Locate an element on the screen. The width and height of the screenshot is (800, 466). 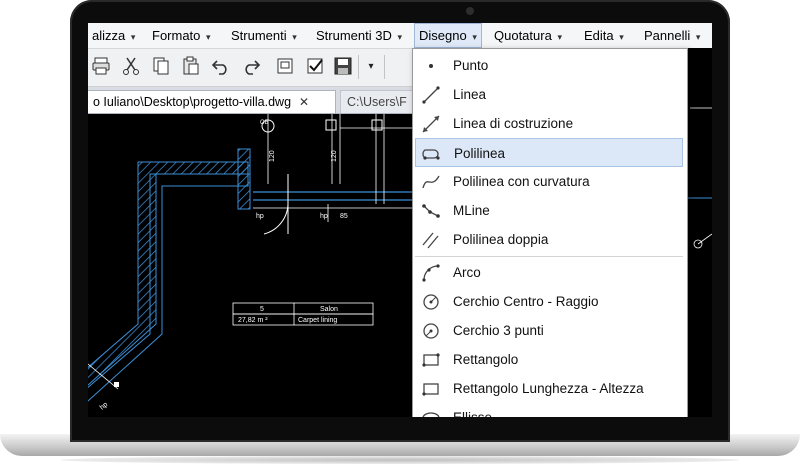
laptop-shadow is located at coordinates (400, 460).